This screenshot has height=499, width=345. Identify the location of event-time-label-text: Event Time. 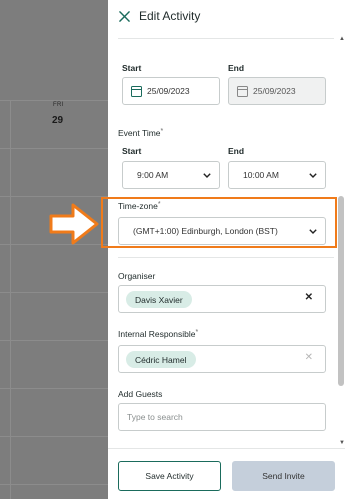
(139, 133).